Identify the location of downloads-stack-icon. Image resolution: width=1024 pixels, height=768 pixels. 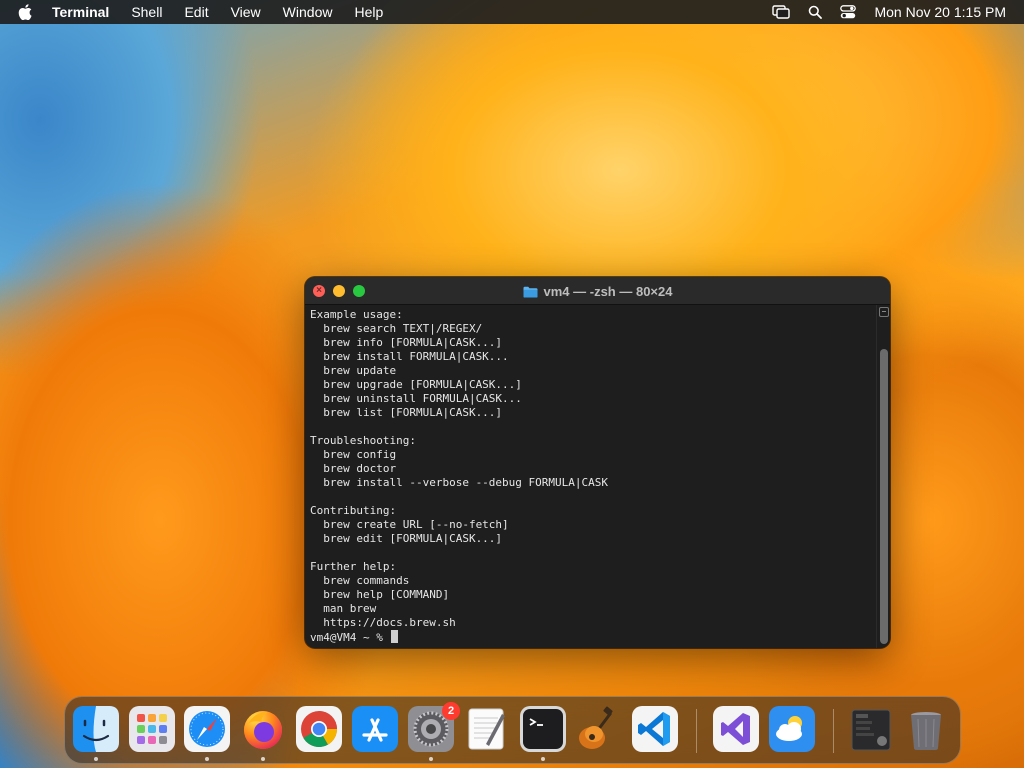
(871, 729).